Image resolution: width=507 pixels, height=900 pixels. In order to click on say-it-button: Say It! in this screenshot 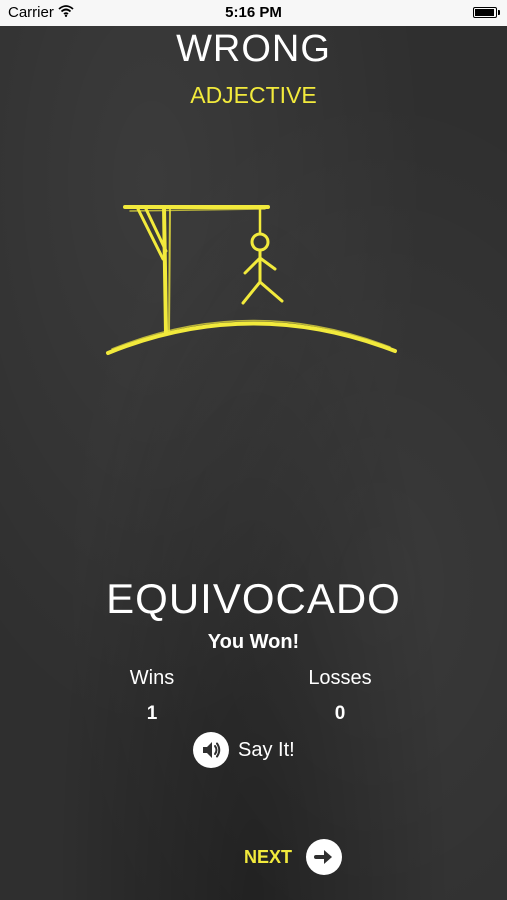, I will do `click(244, 750)`.